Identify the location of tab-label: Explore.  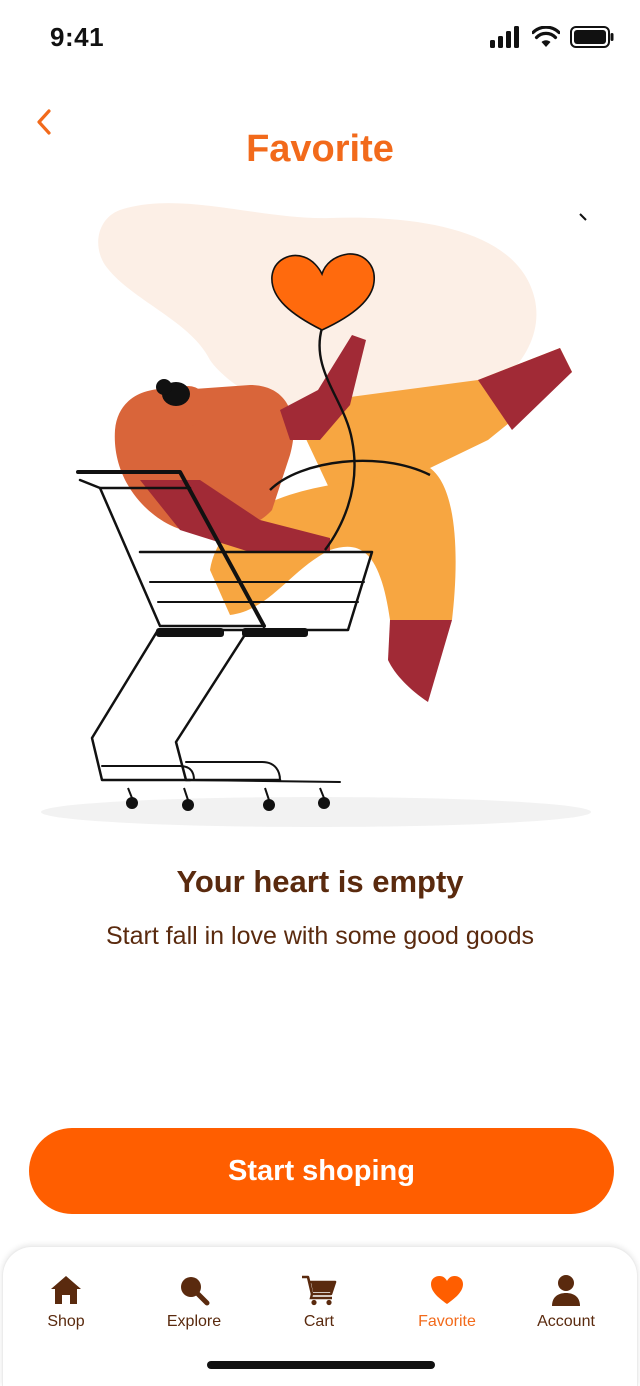
(194, 1321).